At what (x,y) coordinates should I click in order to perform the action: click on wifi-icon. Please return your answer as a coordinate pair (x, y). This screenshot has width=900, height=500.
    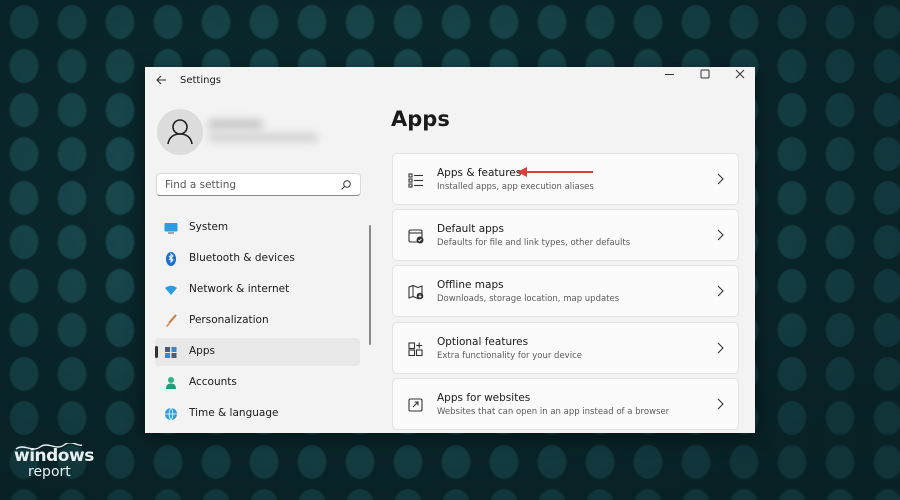
    Looking at the image, I should click on (171, 290).